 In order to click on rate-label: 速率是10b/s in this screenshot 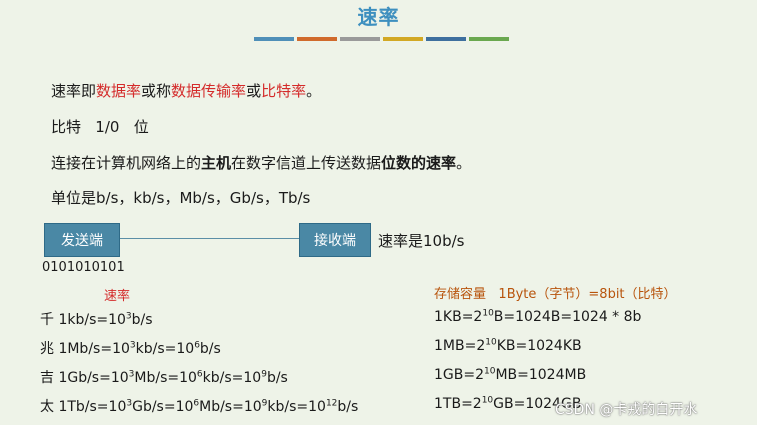, I will do `click(421, 241)`.